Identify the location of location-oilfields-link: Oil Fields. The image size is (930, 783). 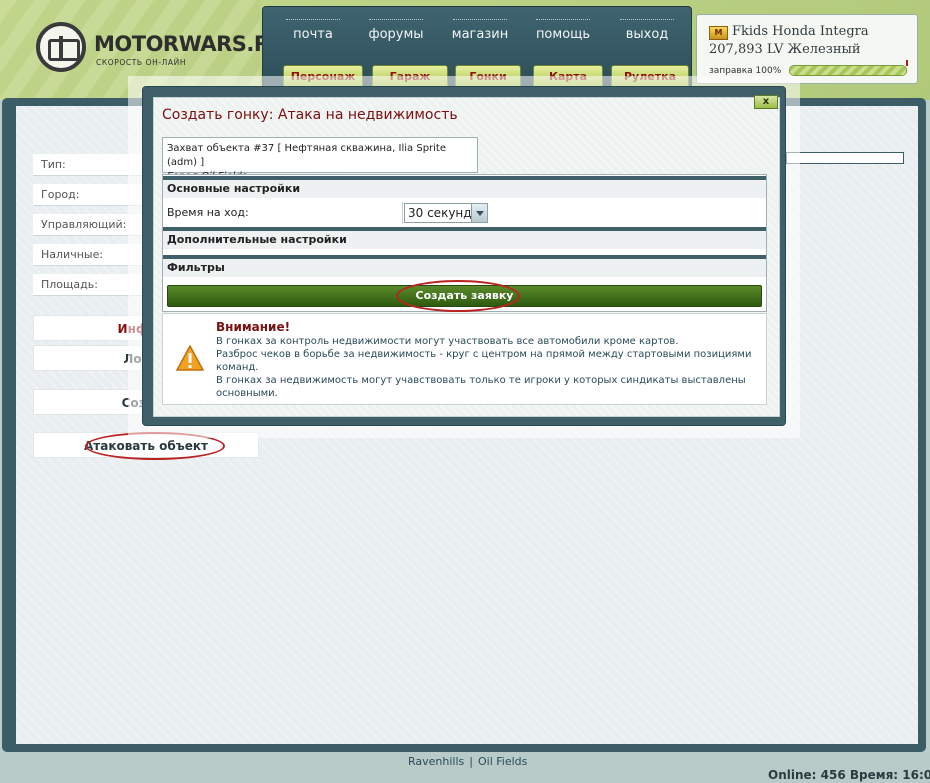
(502, 761).